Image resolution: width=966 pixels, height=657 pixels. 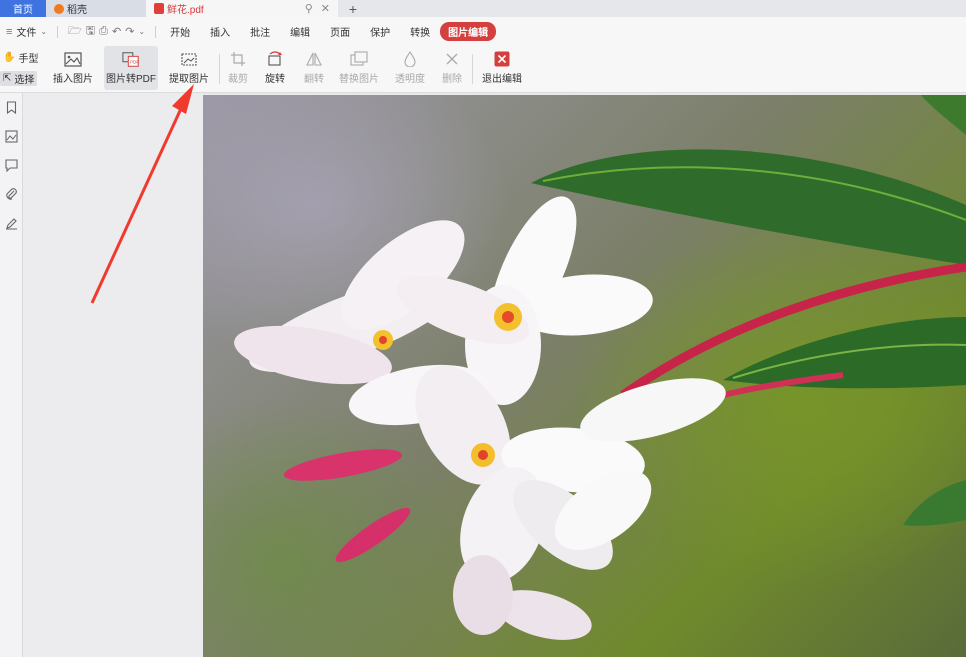 What do you see at coordinates (159, 8) in the screenshot?
I see `pdf-icon` at bounding box center [159, 8].